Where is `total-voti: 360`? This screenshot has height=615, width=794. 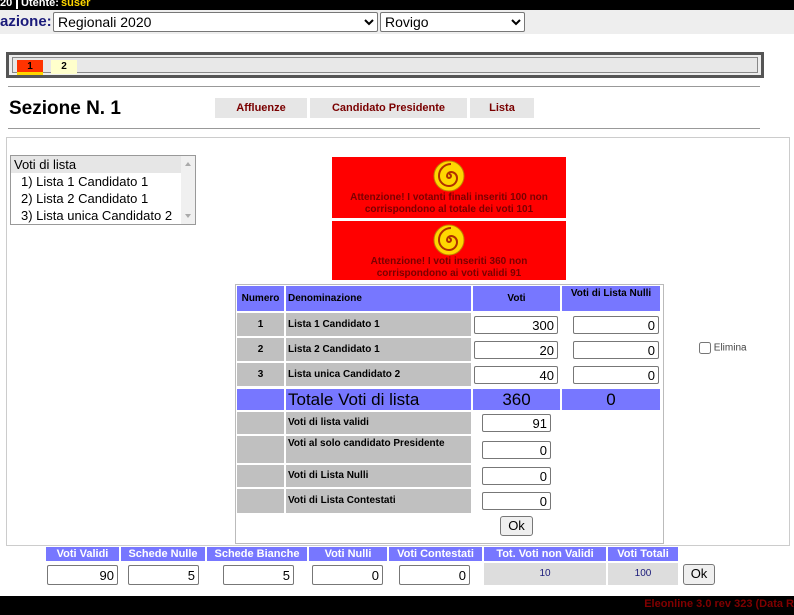 total-voti: 360 is located at coordinates (516, 399).